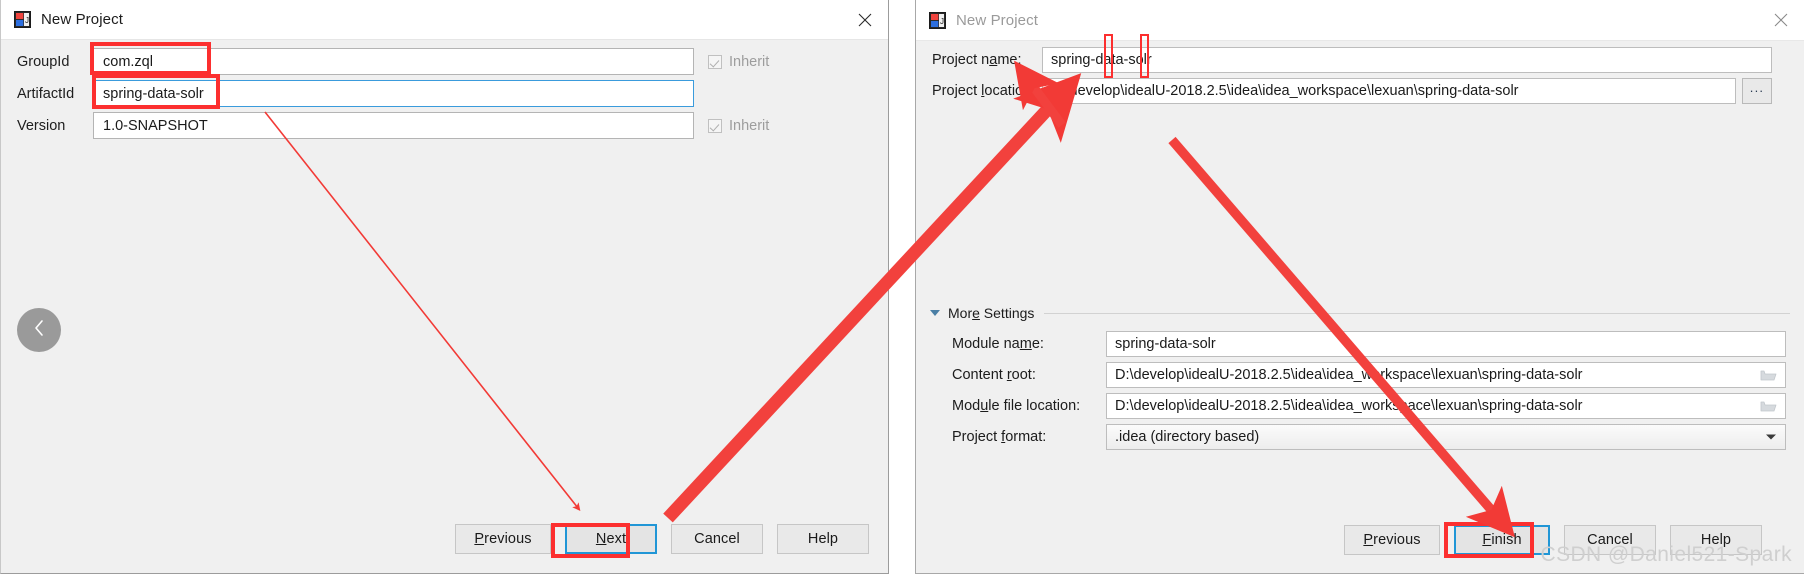  I want to click on project-location-label: Project location:, so click(984, 91).